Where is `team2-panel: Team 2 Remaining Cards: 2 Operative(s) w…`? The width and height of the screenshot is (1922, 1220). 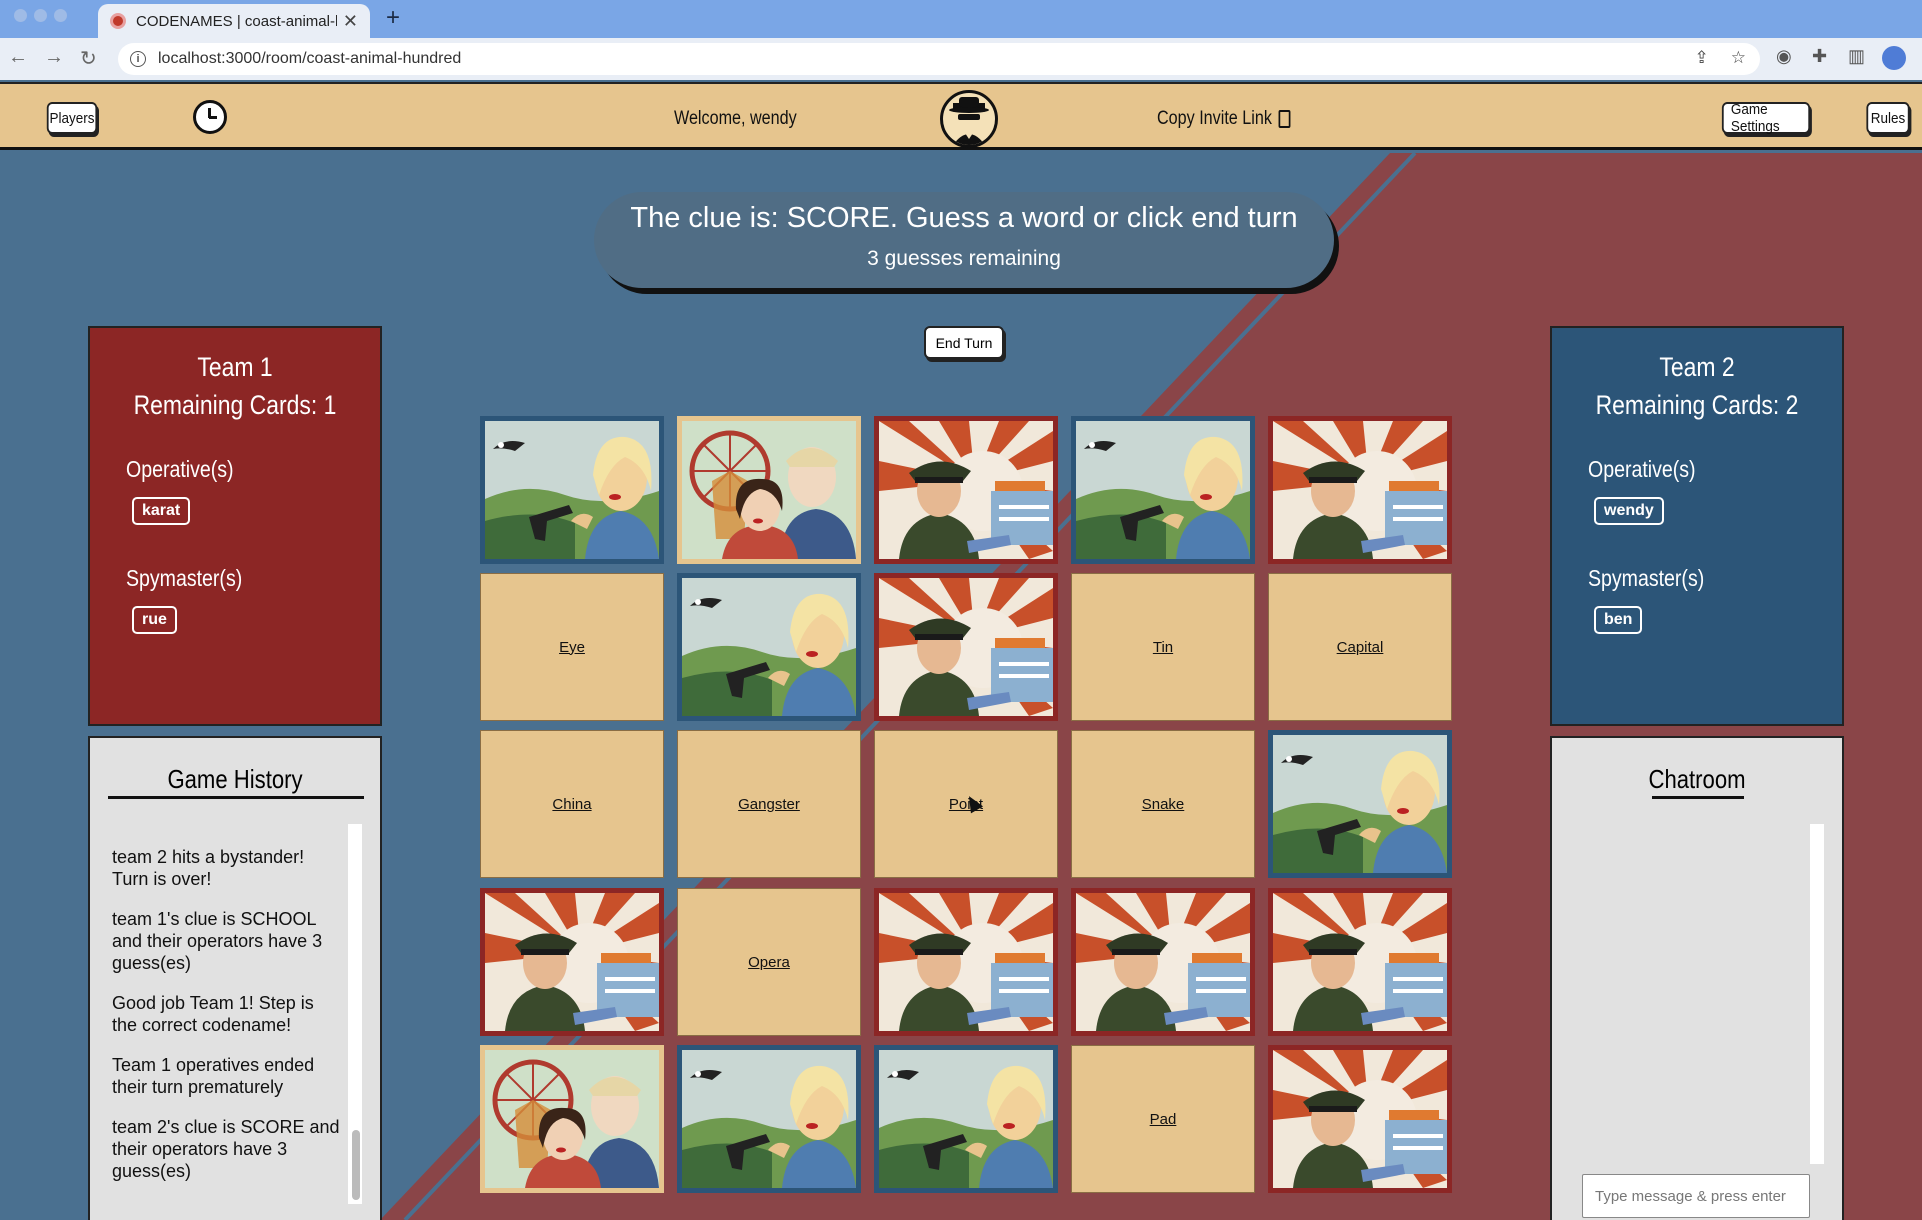 team2-panel: Team 2 Remaining Cards: 2 Operative(s) w… is located at coordinates (1697, 526).